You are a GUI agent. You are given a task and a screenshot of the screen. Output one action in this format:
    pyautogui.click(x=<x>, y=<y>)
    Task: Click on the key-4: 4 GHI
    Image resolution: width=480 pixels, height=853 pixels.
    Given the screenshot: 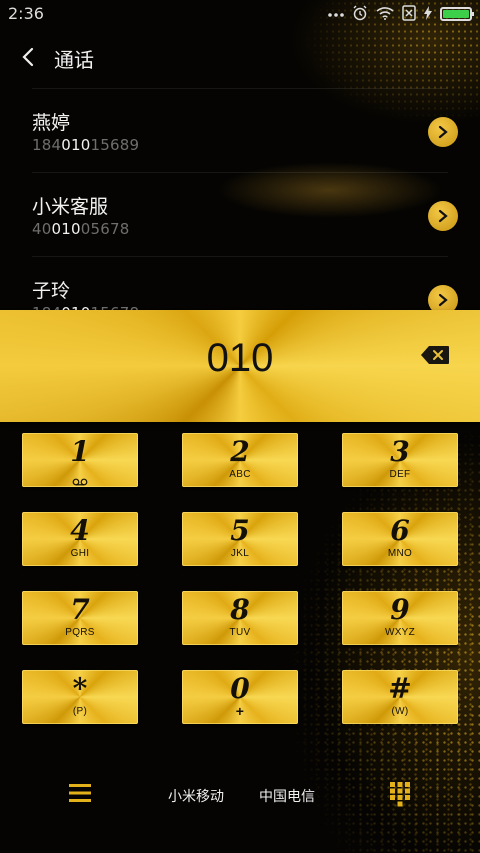 What is the action you would take?
    pyautogui.click(x=80, y=539)
    